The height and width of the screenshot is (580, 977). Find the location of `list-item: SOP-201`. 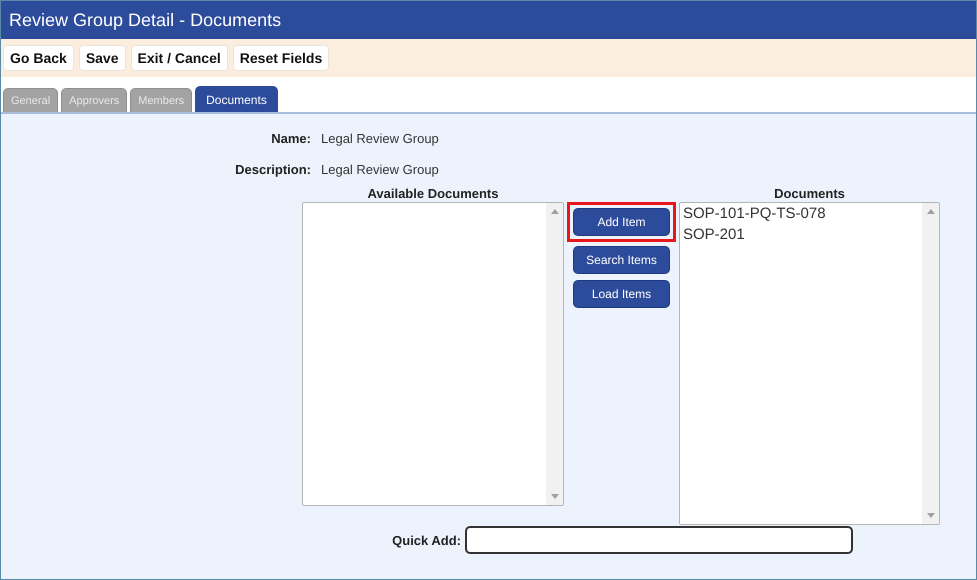

list-item: SOP-201 is located at coordinates (801, 234).